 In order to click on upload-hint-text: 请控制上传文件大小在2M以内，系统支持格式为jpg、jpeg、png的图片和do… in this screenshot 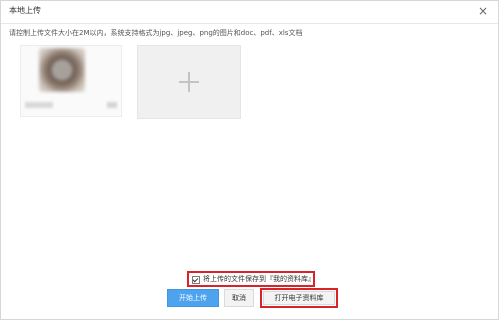, I will do `click(156, 33)`.